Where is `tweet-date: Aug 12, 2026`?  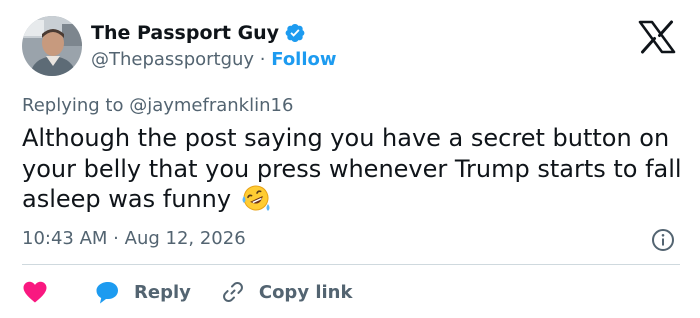
tweet-date: Aug 12, 2026 is located at coordinates (185, 238).